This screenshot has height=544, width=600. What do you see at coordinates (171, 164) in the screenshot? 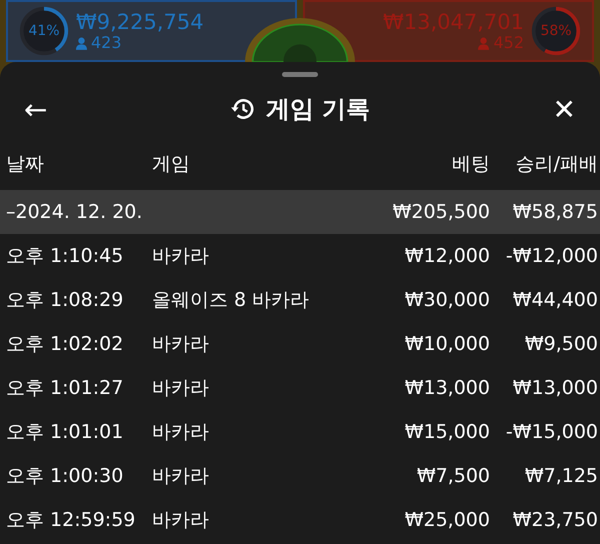
I see `column-header: 게임` at bounding box center [171, 164].